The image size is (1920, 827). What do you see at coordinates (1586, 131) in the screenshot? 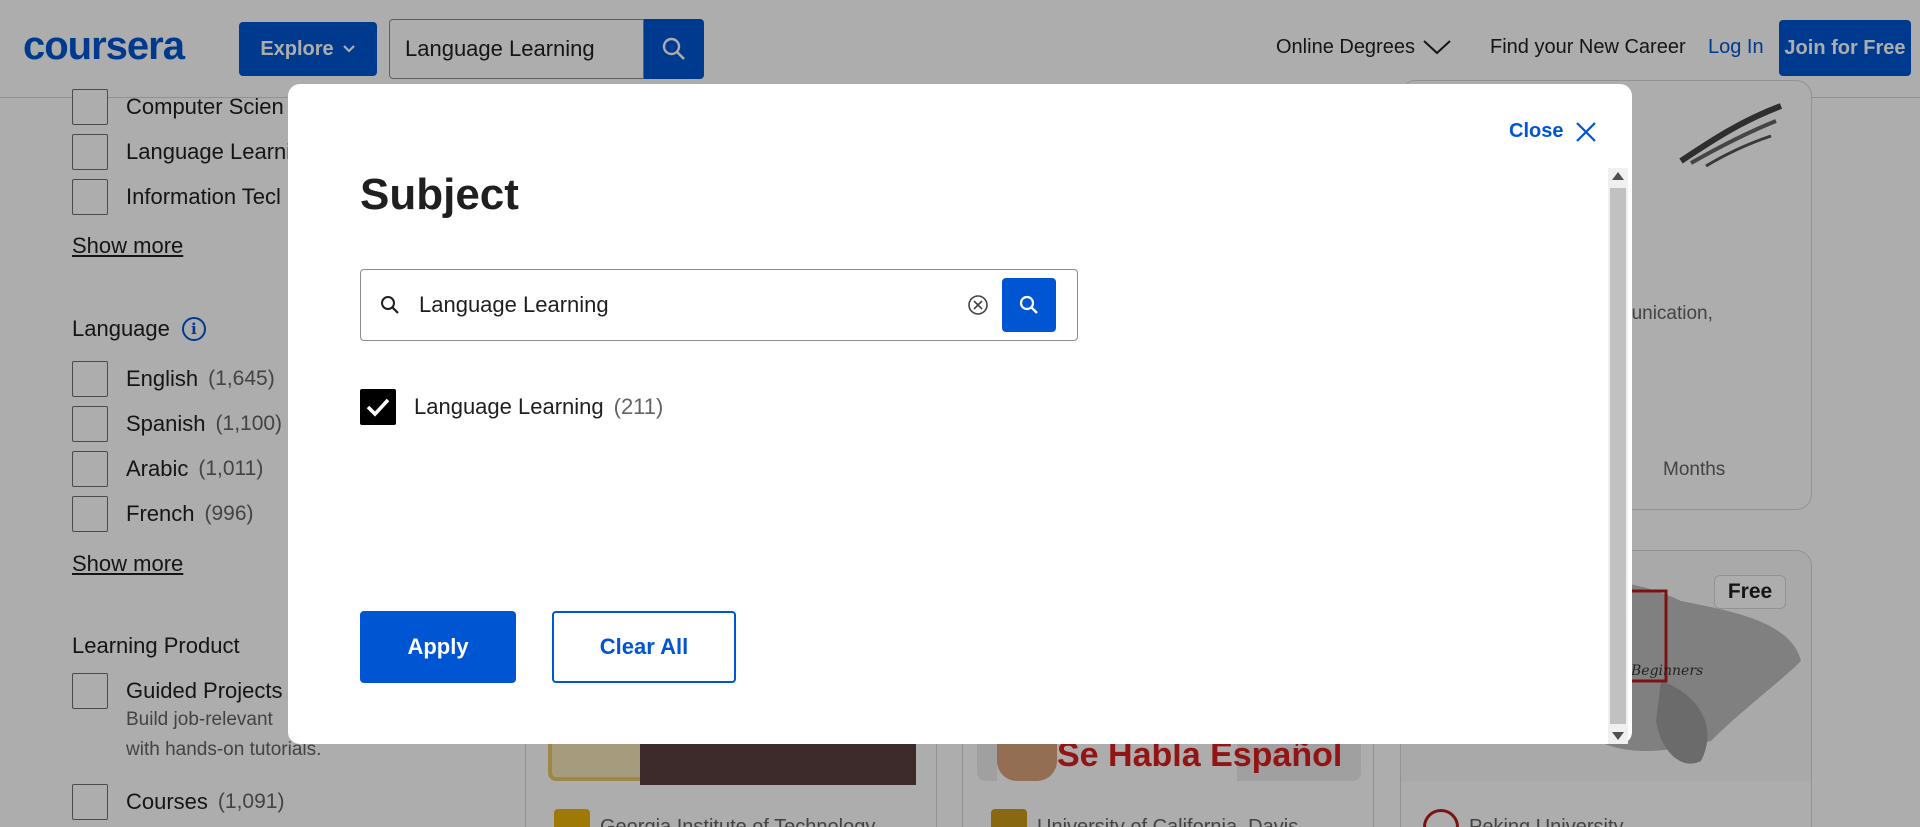
I see `close-icon` at bounding box center [1586, 131].